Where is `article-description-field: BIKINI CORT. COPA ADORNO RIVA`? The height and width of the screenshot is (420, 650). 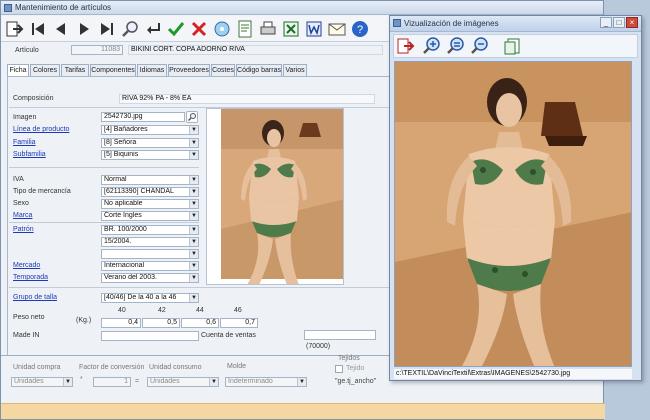 article-description-field: BIKINI CORT. COPA ADORNO RIVA is located at coordinates (255, 50).